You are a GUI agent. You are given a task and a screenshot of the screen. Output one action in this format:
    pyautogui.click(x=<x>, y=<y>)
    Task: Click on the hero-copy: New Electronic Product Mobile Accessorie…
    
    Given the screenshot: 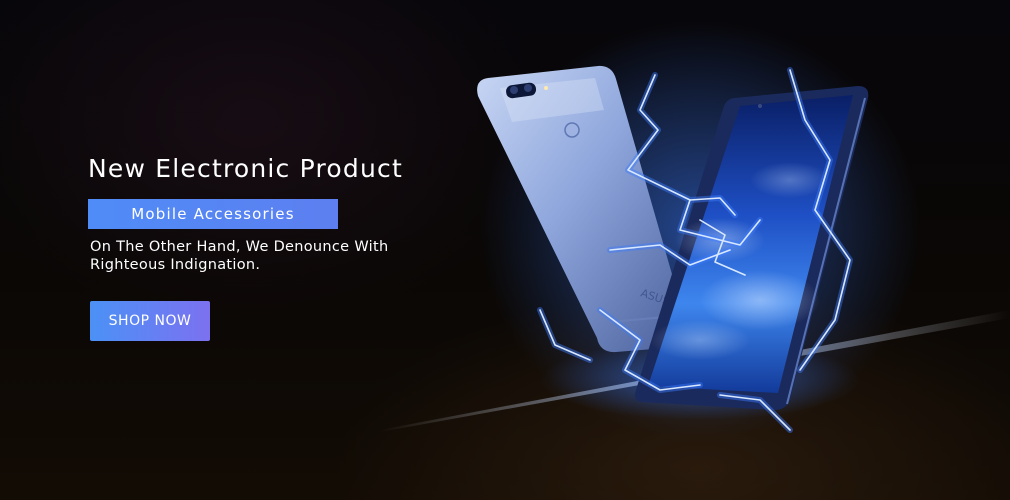 What is the action you would take?
    pyautogui.click(x=268, y=245)
    